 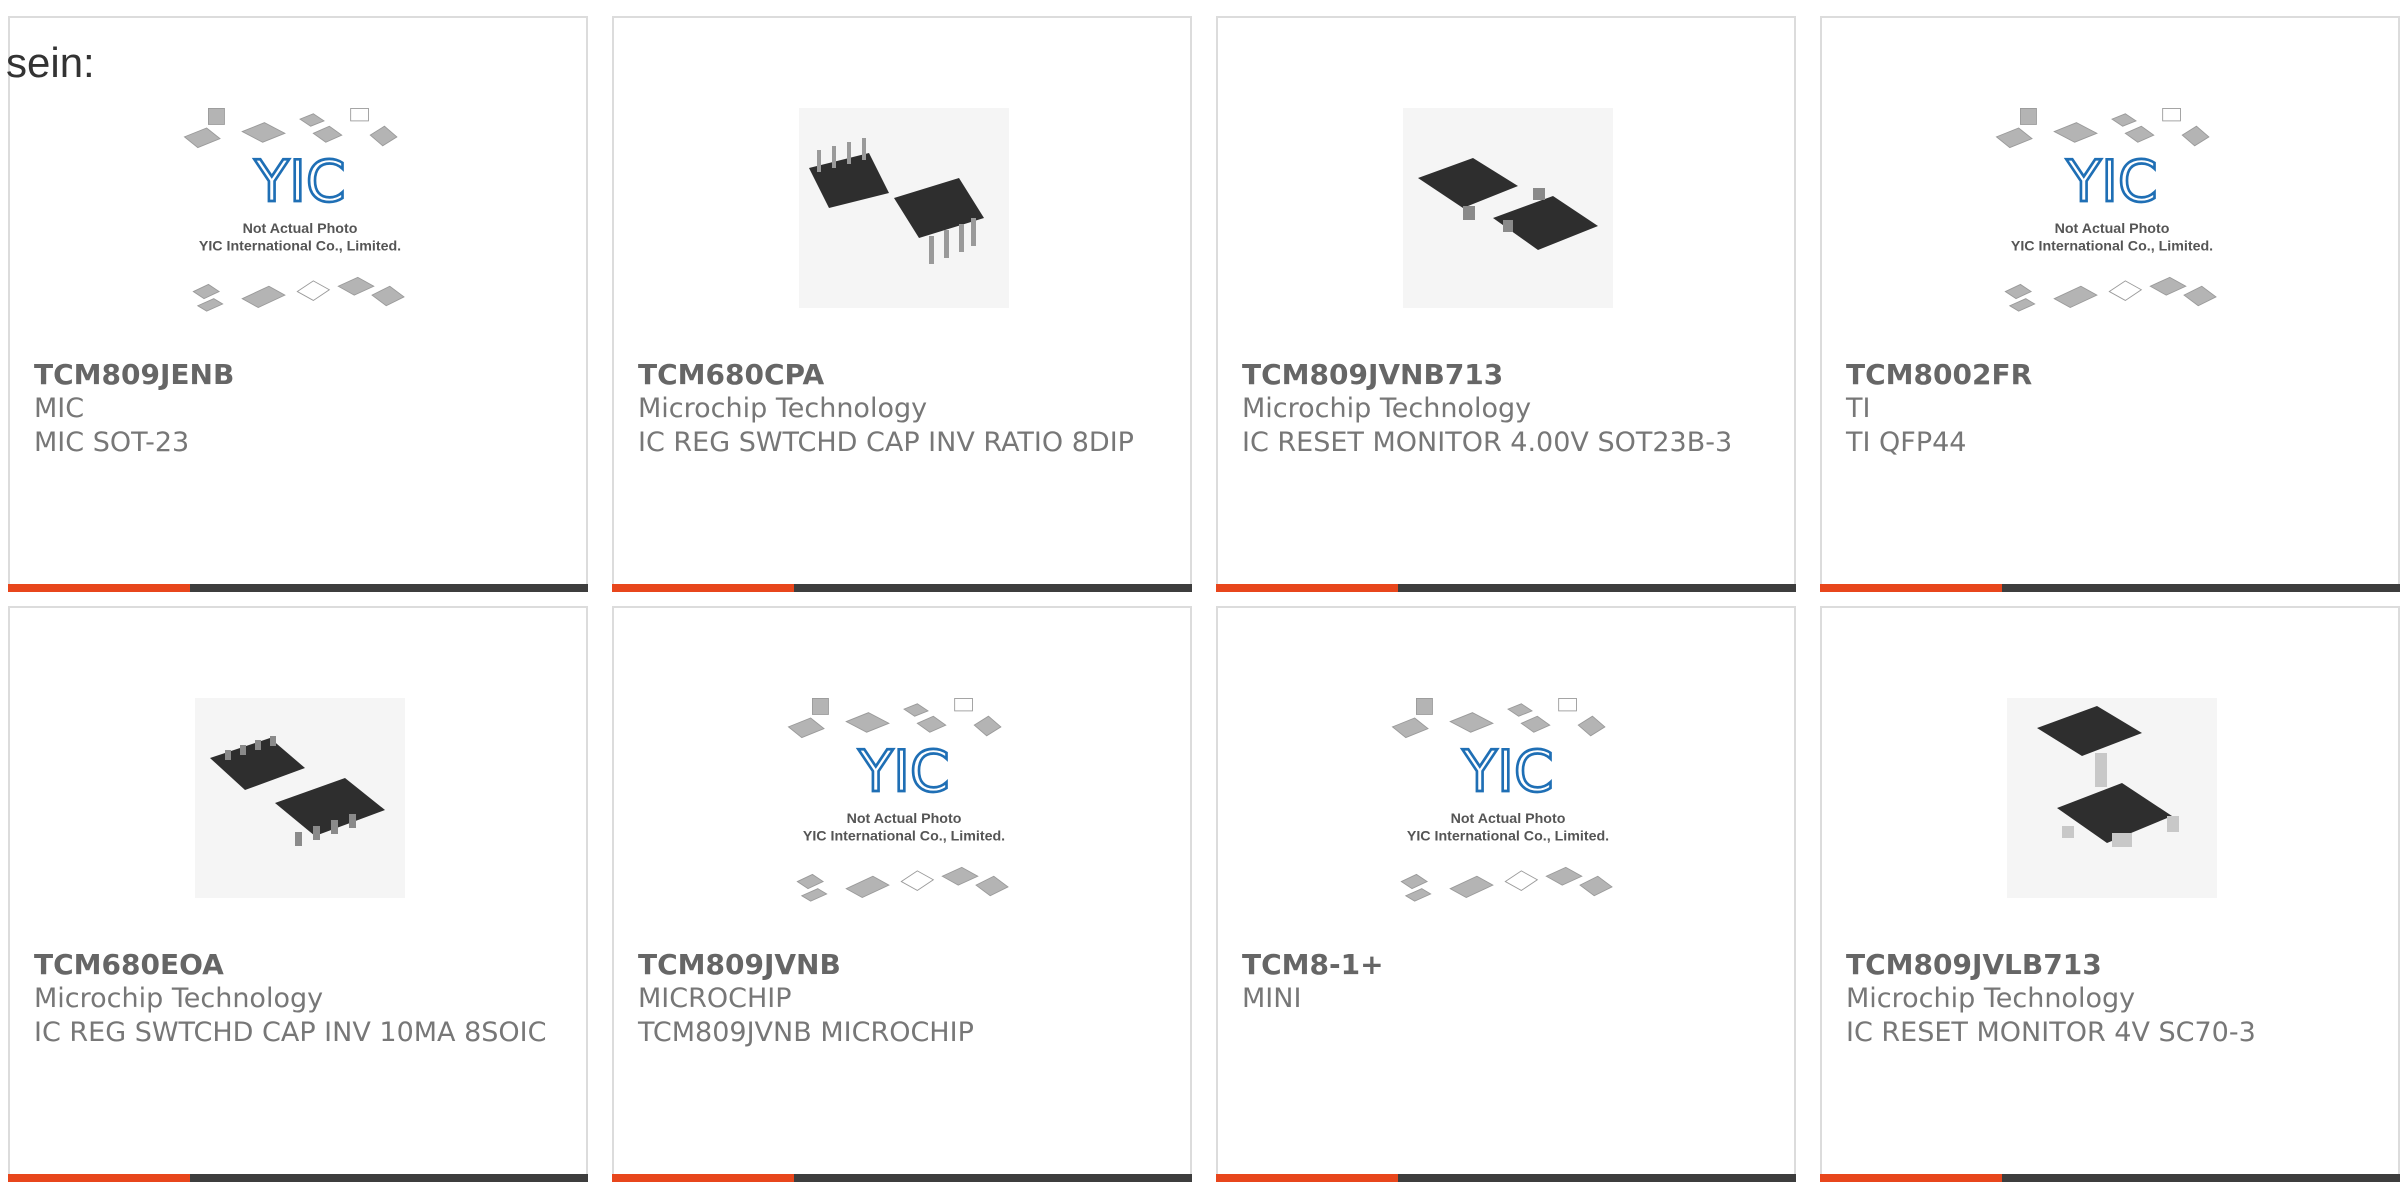 I want to click on product-part-number-link: TCM680CPA, so click(x=902, y=375).